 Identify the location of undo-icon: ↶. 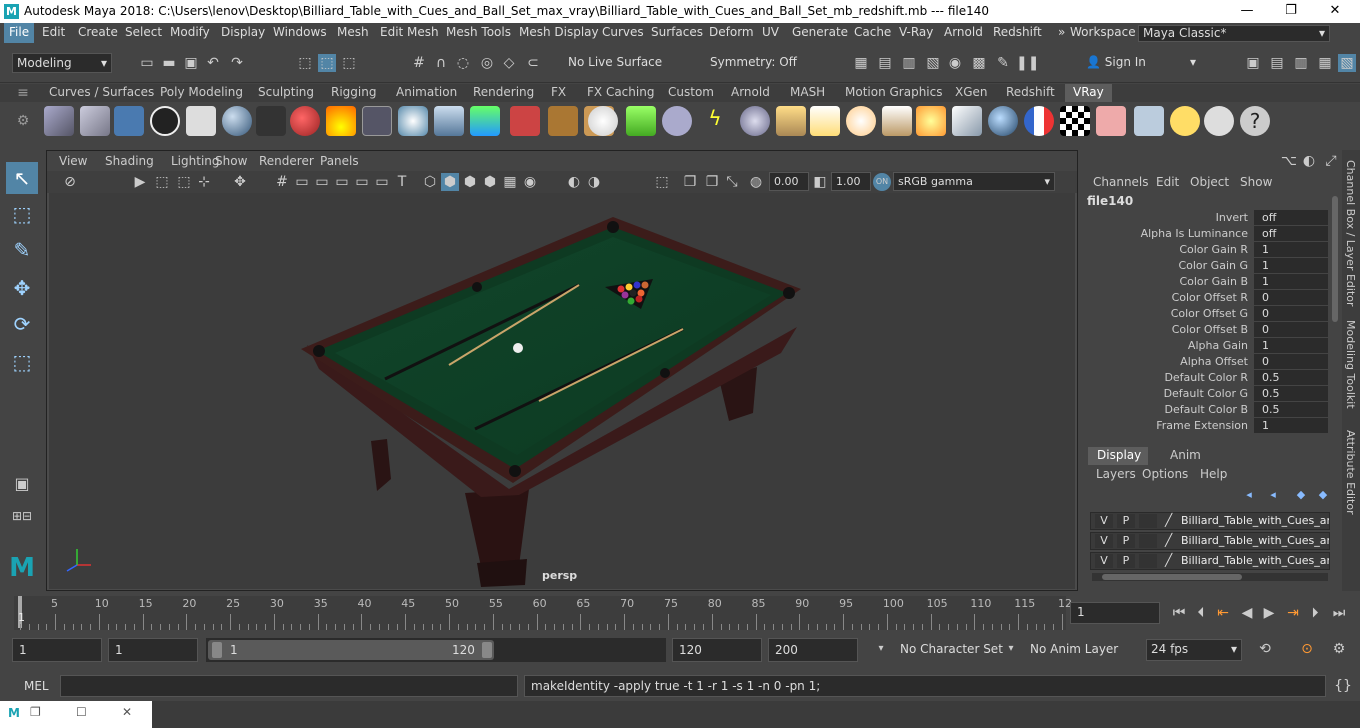
(213, 63).